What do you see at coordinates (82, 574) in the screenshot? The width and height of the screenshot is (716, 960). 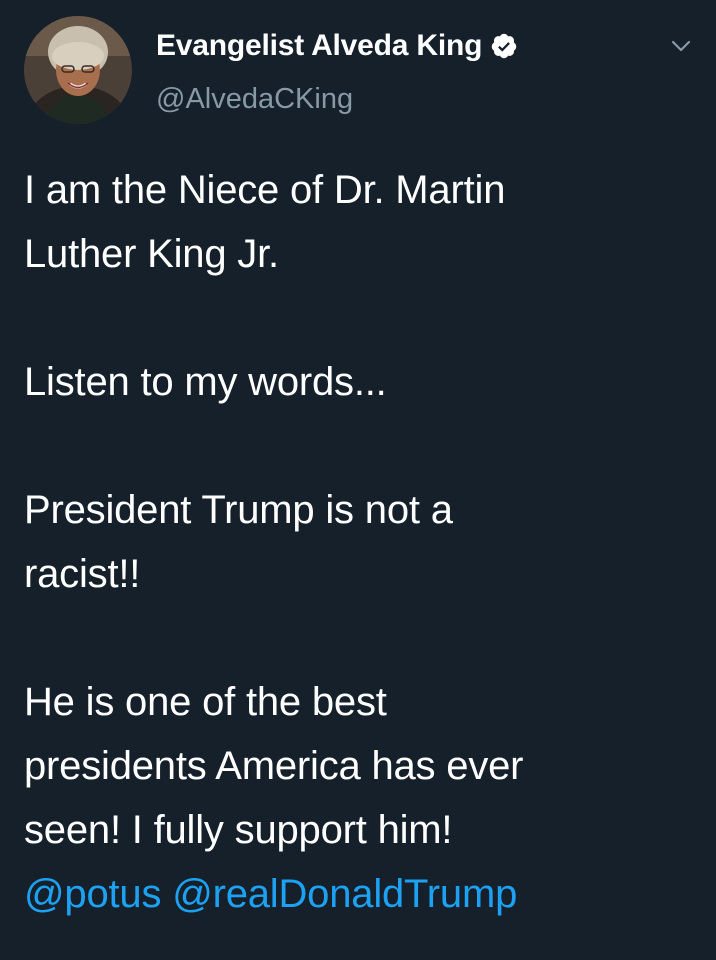 I see `tweet-line: racist!!` at bounding box center [82, 574].